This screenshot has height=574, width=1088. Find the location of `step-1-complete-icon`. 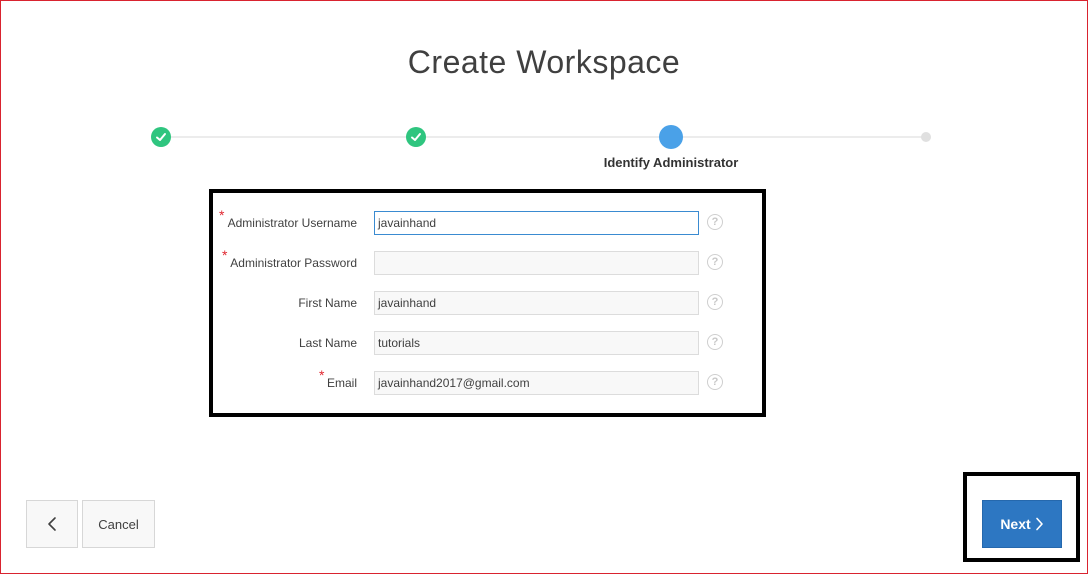

step-1-complete-icon is located at coordinates (161, 137).